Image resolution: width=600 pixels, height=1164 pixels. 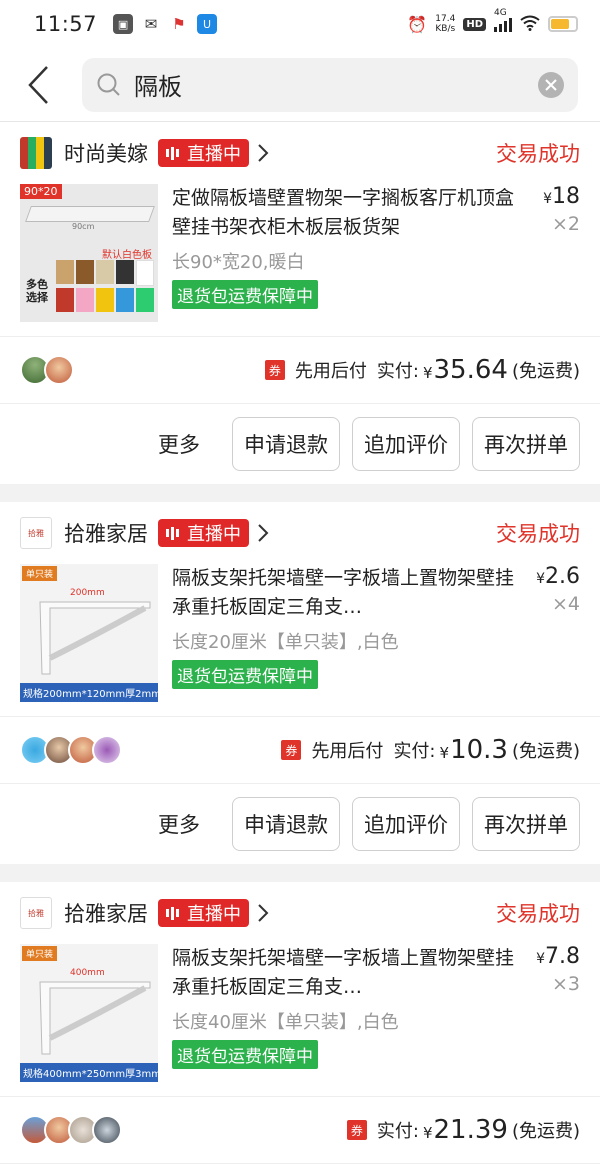 I want to click on payment-row: 券 先用后付 实付: ¥10.3 (免运费), so click(x=300, y=750).